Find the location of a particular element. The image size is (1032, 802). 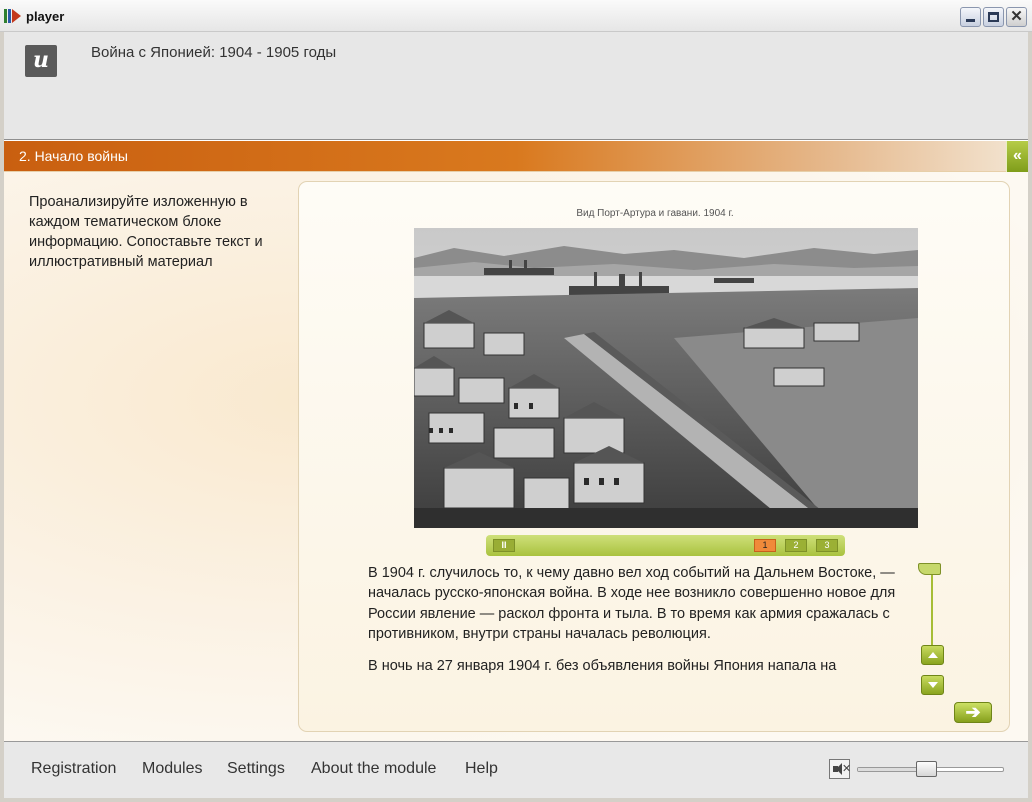

close-button: ✕ is located at coordinates (1016, 17).